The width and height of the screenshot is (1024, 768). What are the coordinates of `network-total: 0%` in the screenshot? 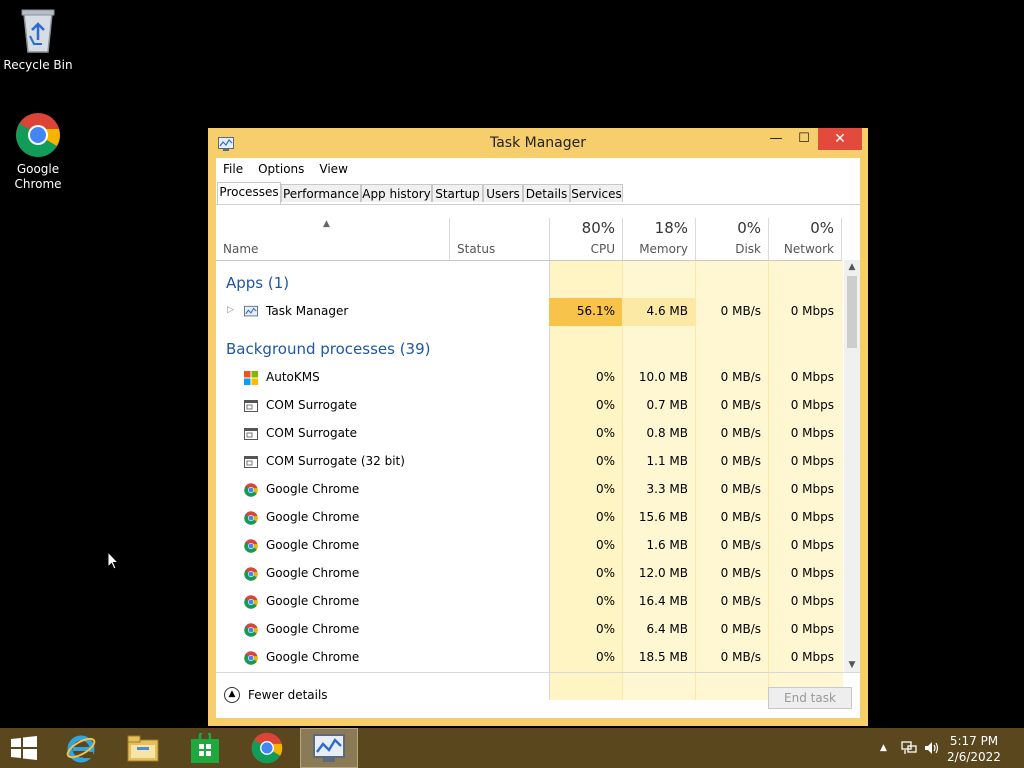 It's located at (822, 228).